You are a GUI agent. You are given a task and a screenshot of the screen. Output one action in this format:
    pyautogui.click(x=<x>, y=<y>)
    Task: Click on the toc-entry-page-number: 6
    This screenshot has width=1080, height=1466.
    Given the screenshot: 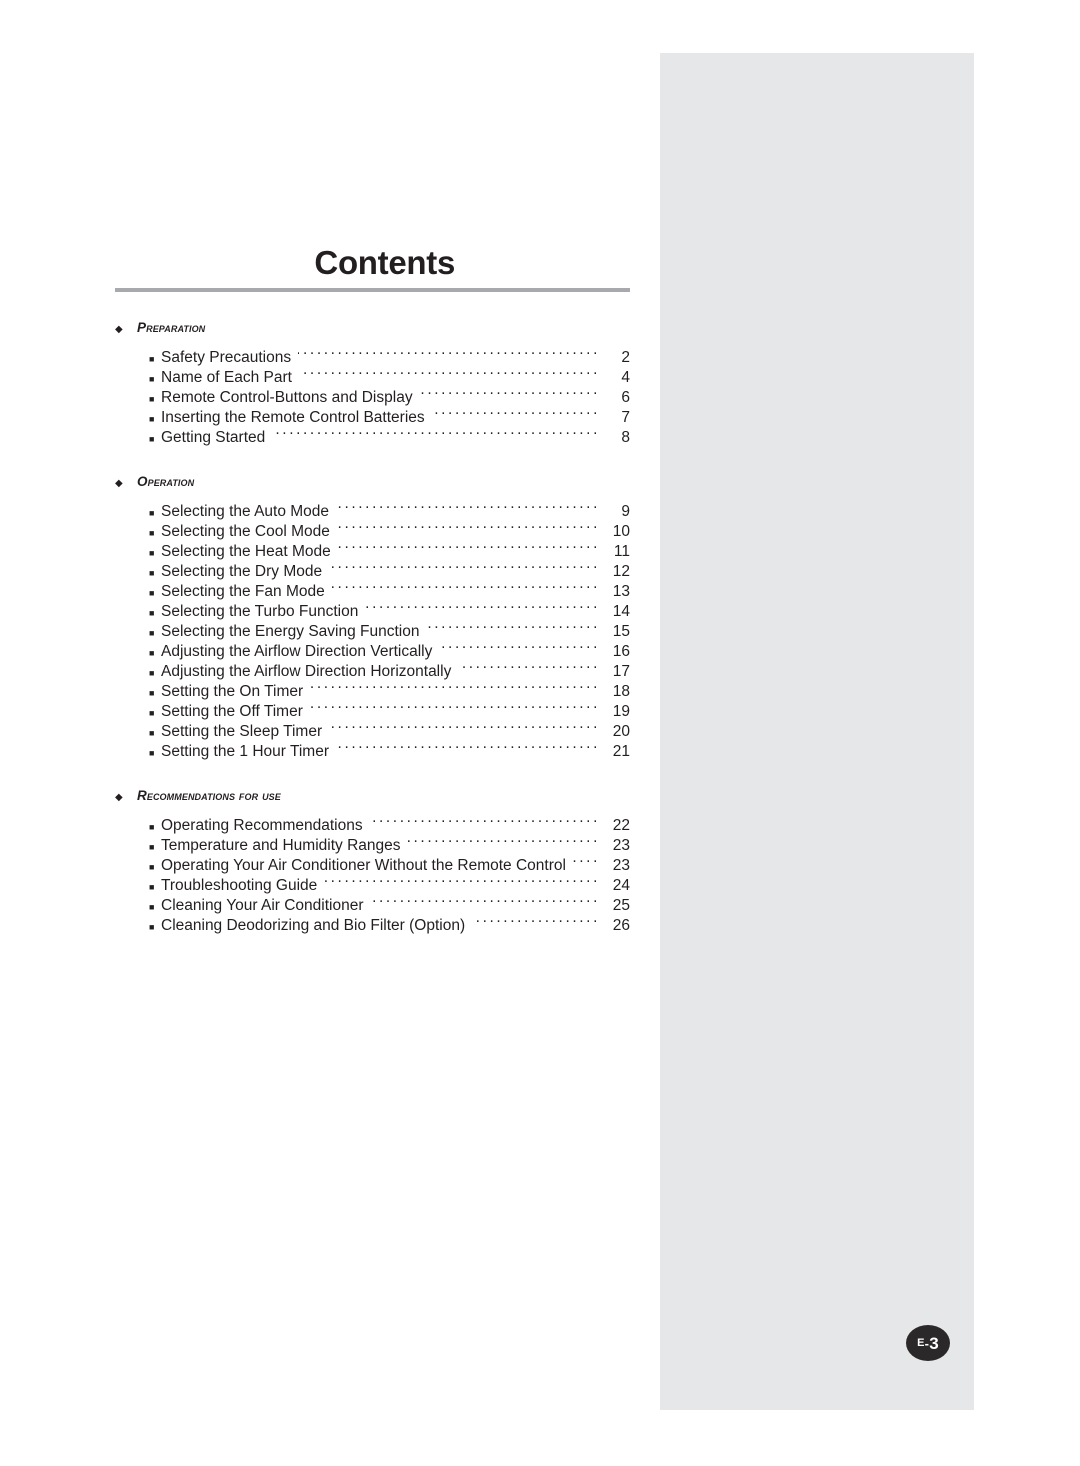 What is the action you would take?
    pyautogui.click(x=625, y=397)
    